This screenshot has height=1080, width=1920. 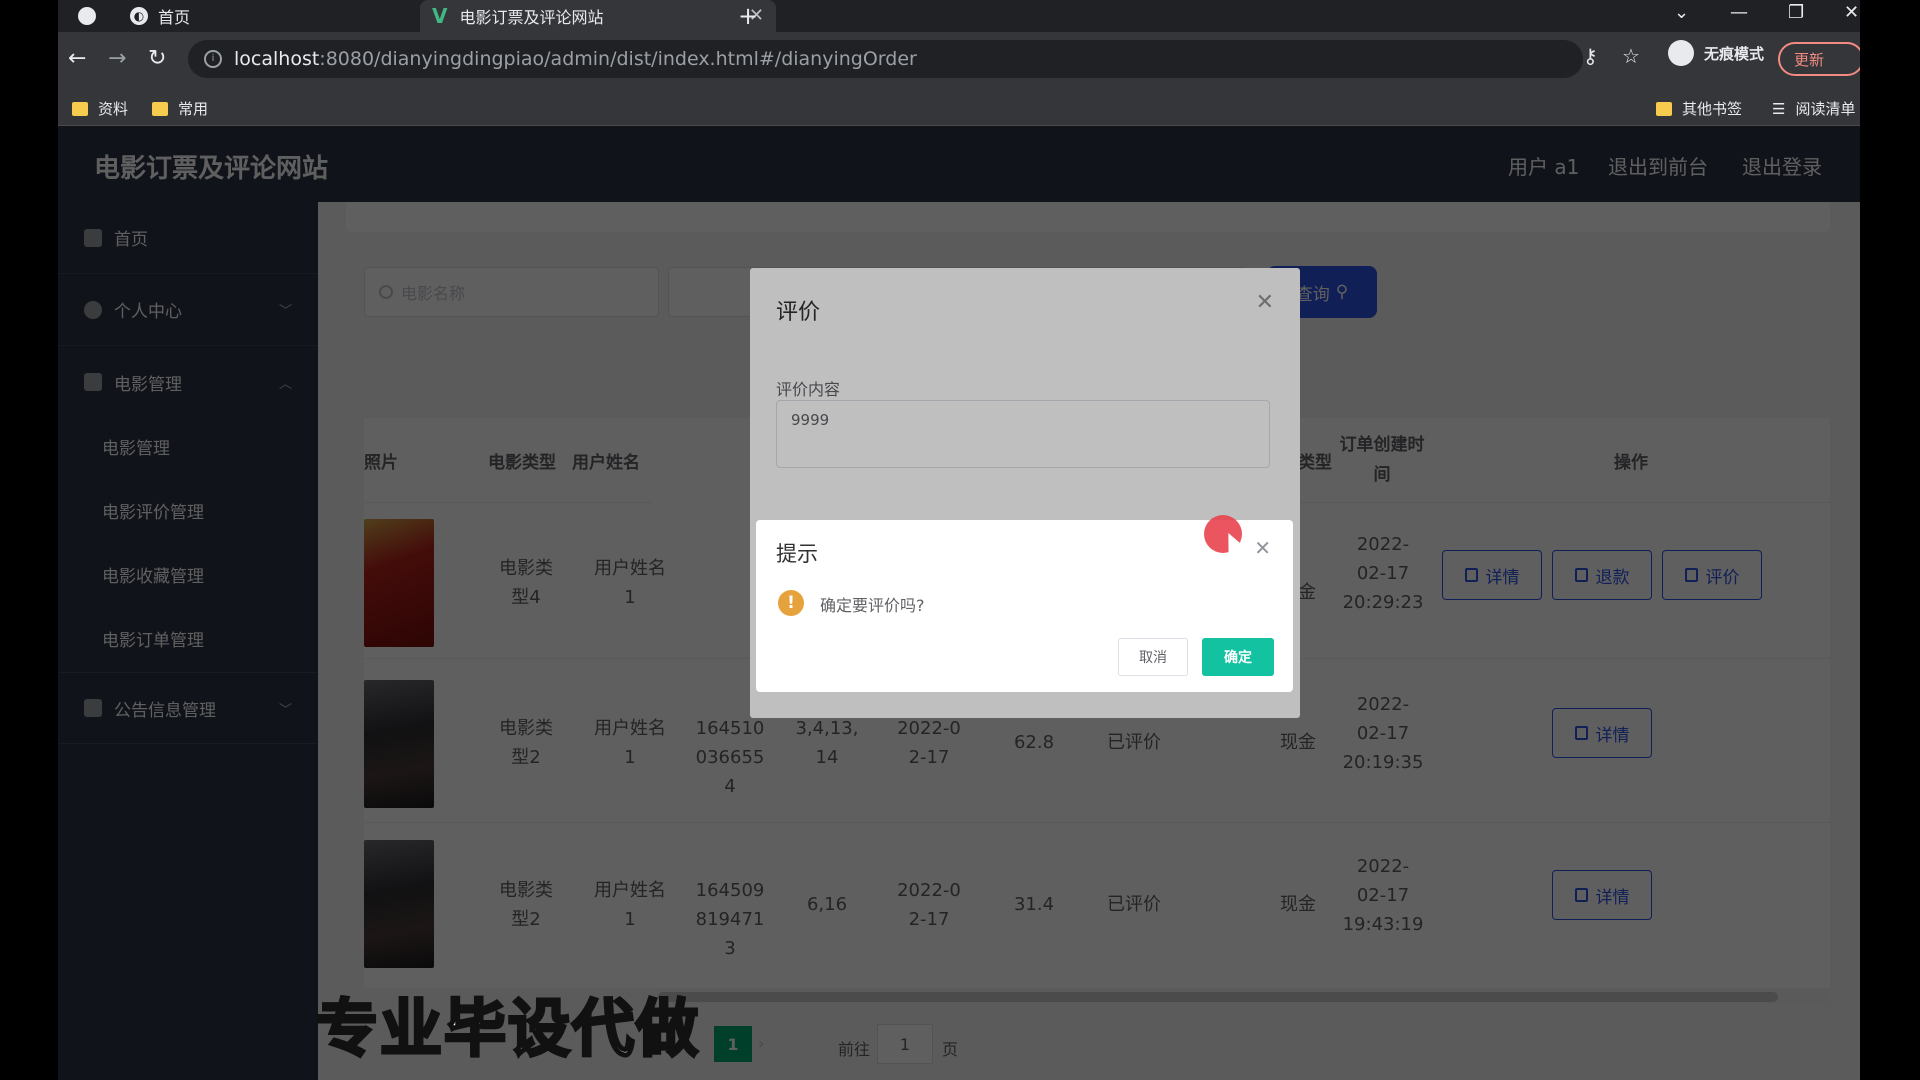 I want to click on bookmark-label: 其他书签, so click(x=1712, y=109).